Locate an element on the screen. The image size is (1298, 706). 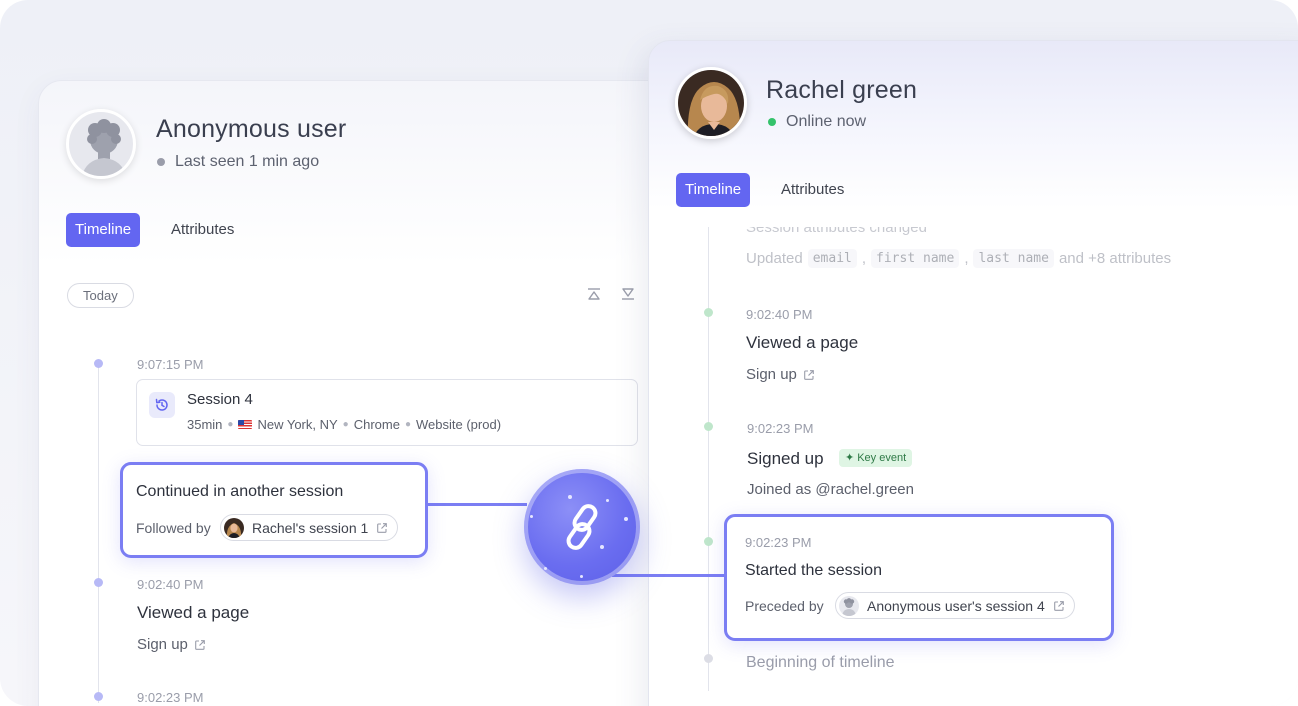
sparkle-icon: ✦ is located at coordinates (850, 458).